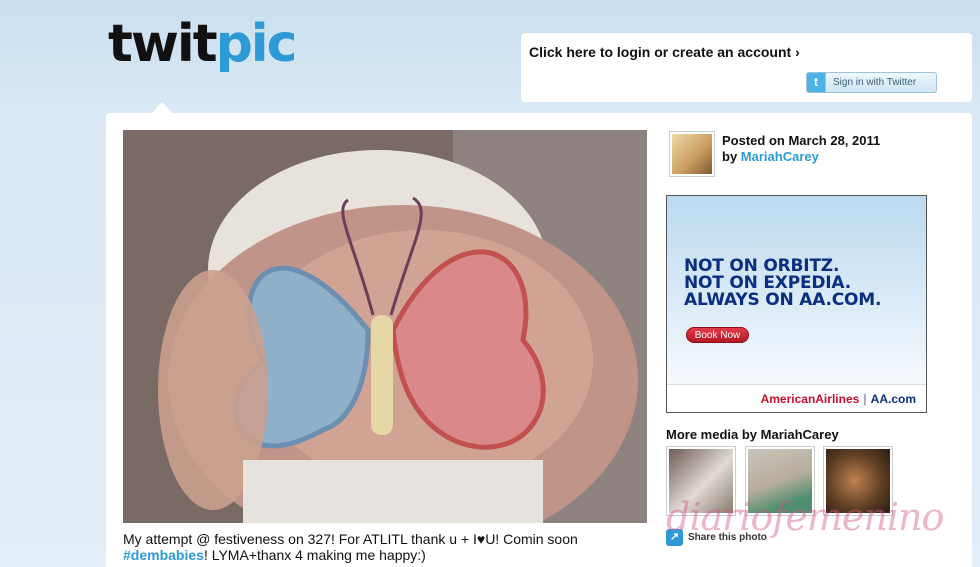  Describe the element at coordinates (256, 44) in the screenshot. I see `logo-pic: pic` at that location.